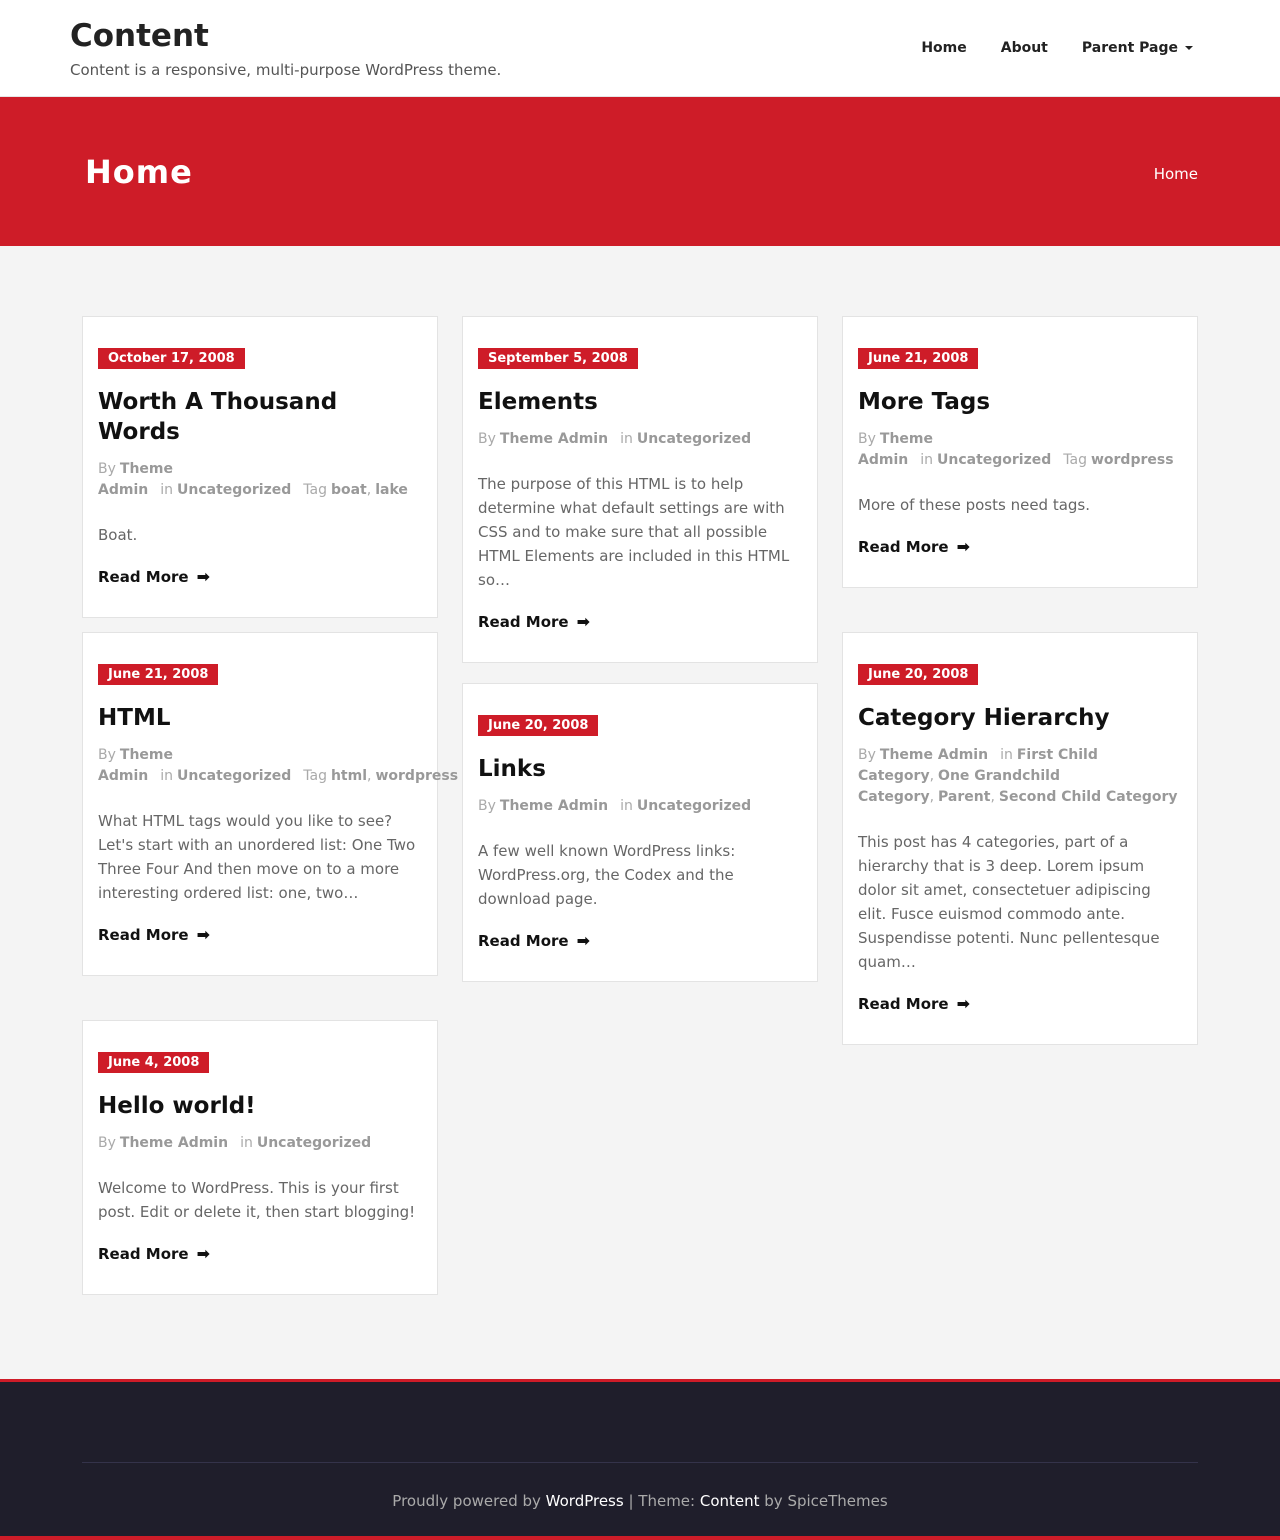  Describe the element at coordinates (154, 1062) in the screenshot. I see `post-date-badge: June 4, 2008` at that location.